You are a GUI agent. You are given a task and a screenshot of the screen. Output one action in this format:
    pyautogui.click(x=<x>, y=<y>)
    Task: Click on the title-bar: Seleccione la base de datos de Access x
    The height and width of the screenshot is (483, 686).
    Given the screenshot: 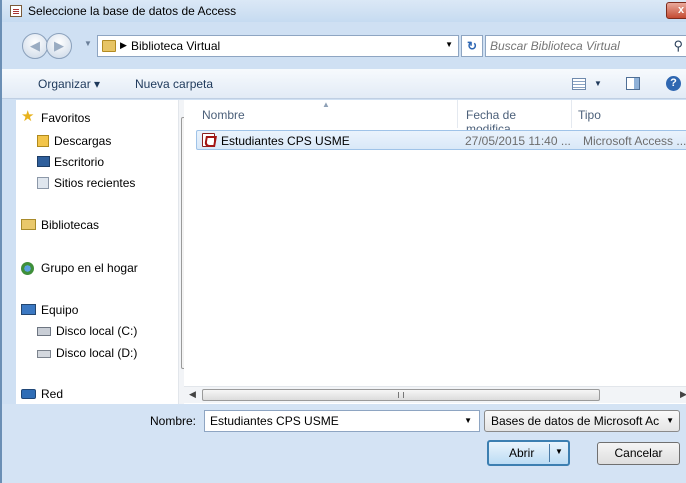 What is the action you would take?
    pyautogui.click(x=344, y=11)
    